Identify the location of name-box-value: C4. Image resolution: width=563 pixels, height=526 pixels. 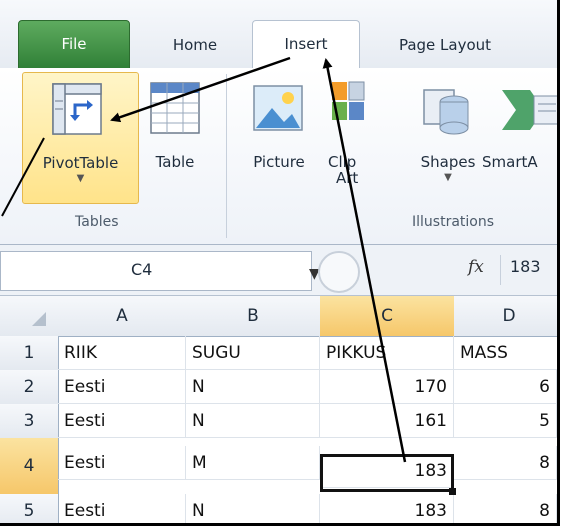
(142, 269).